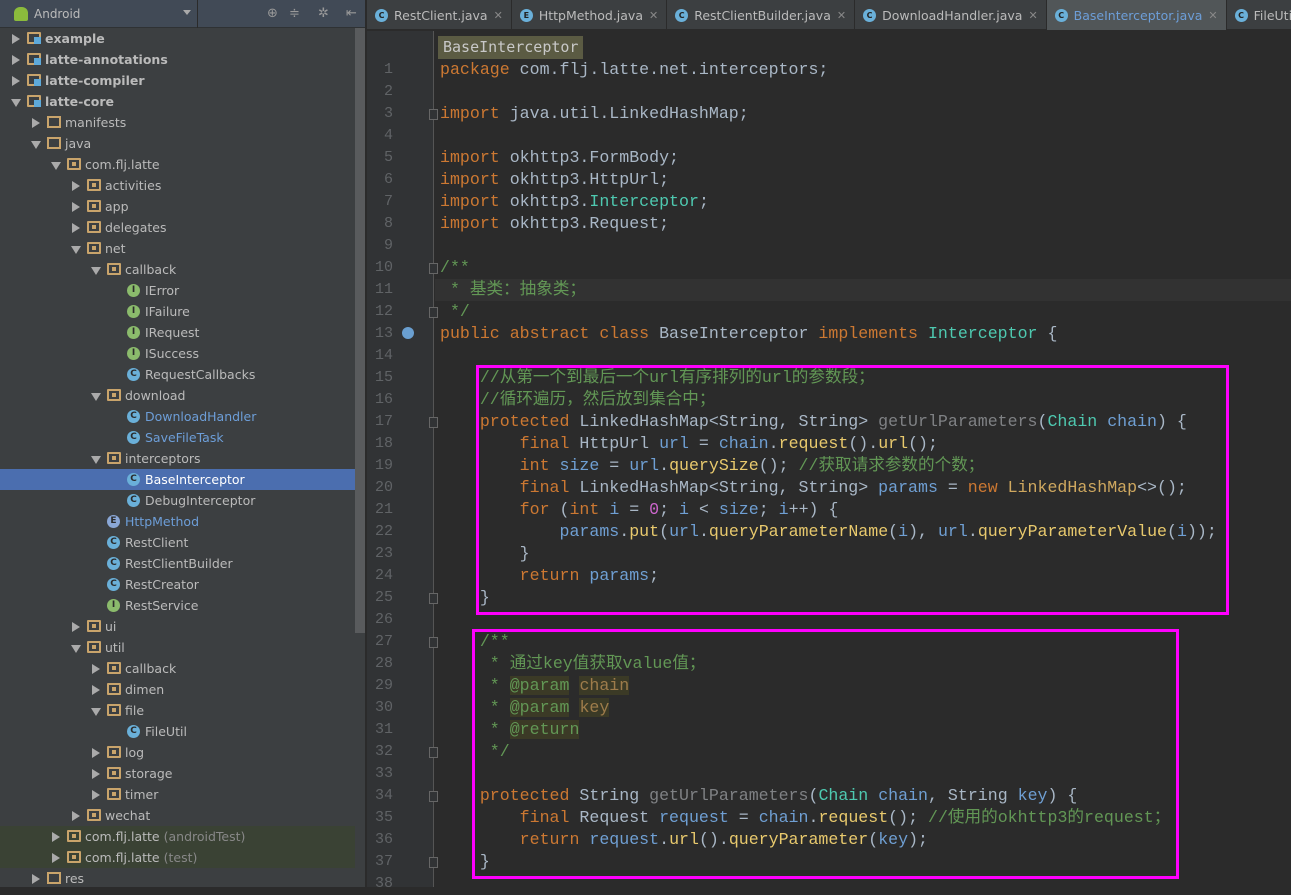 Image resolution: width=1291 pixels, height=895 pixels. Describe the element at coordinates (177, 38) in the screenshot. I see `tree-item: example` at that location.